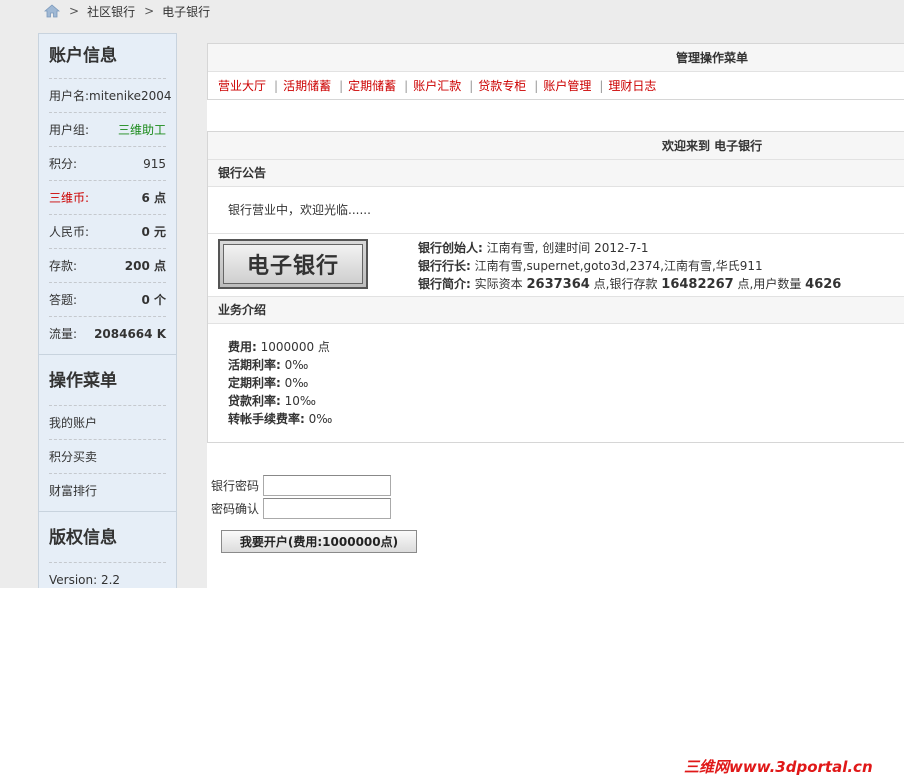 This screenshot has height=779, width=904. I want to click on bank-logo: 电子银行, so click(293, 264).